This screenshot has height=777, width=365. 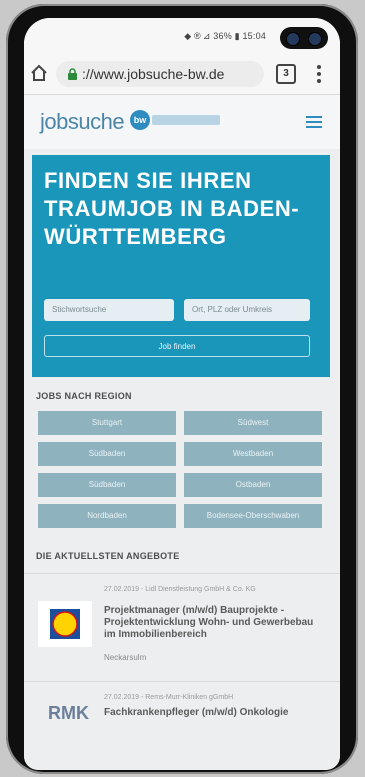 I want to click on lock-icon, so click(x=72, y=74).